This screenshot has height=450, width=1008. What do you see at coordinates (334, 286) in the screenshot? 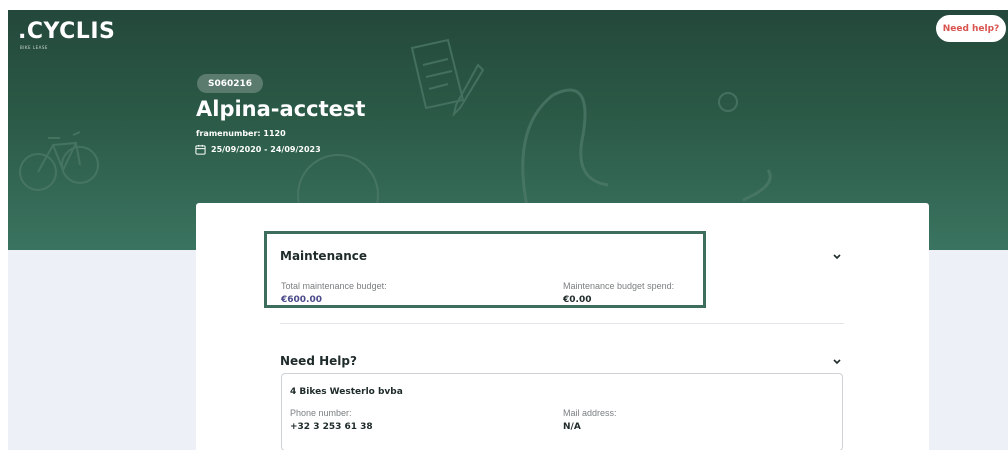
I see `total-budget-label: Total maintenance budget:` at bounding box center [334, 286].